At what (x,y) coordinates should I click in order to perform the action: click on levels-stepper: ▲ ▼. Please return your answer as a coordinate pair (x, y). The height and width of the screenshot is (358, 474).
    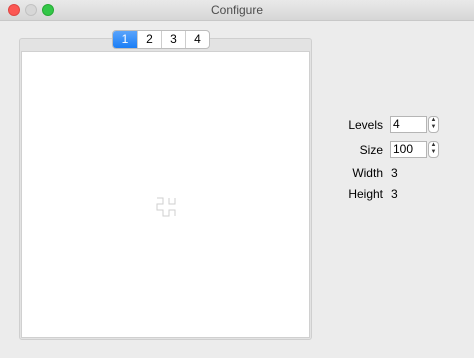
    Looking at the image, I should click on (433, 124).